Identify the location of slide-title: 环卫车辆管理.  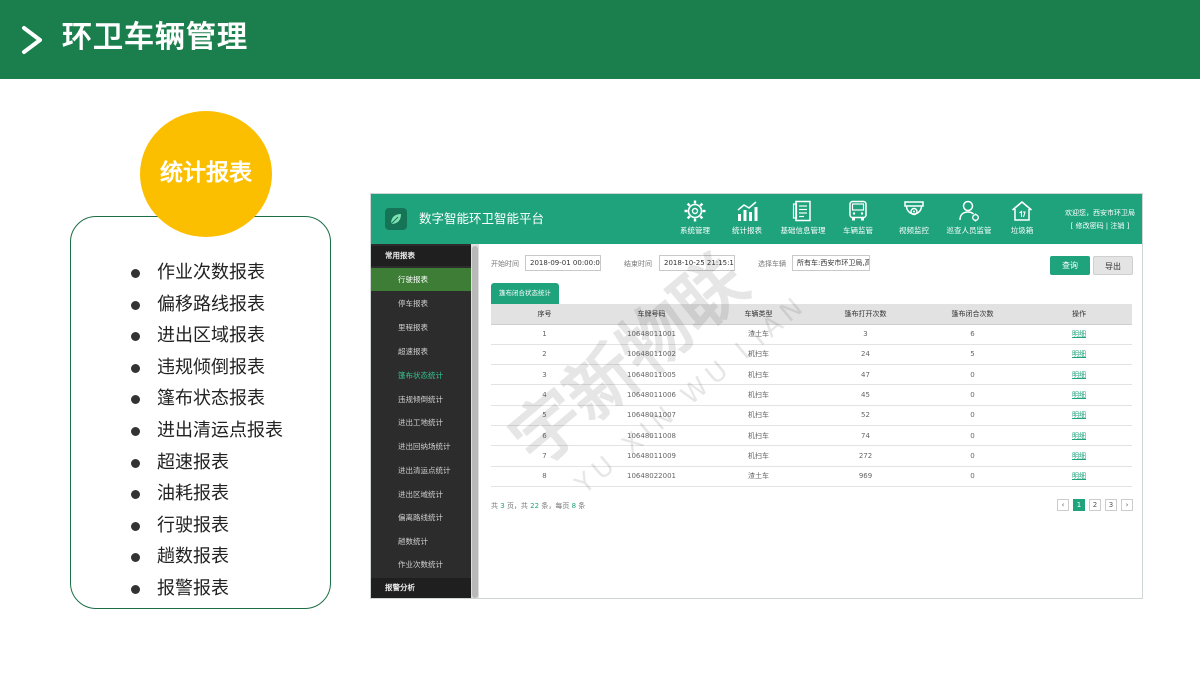
(155, 37).